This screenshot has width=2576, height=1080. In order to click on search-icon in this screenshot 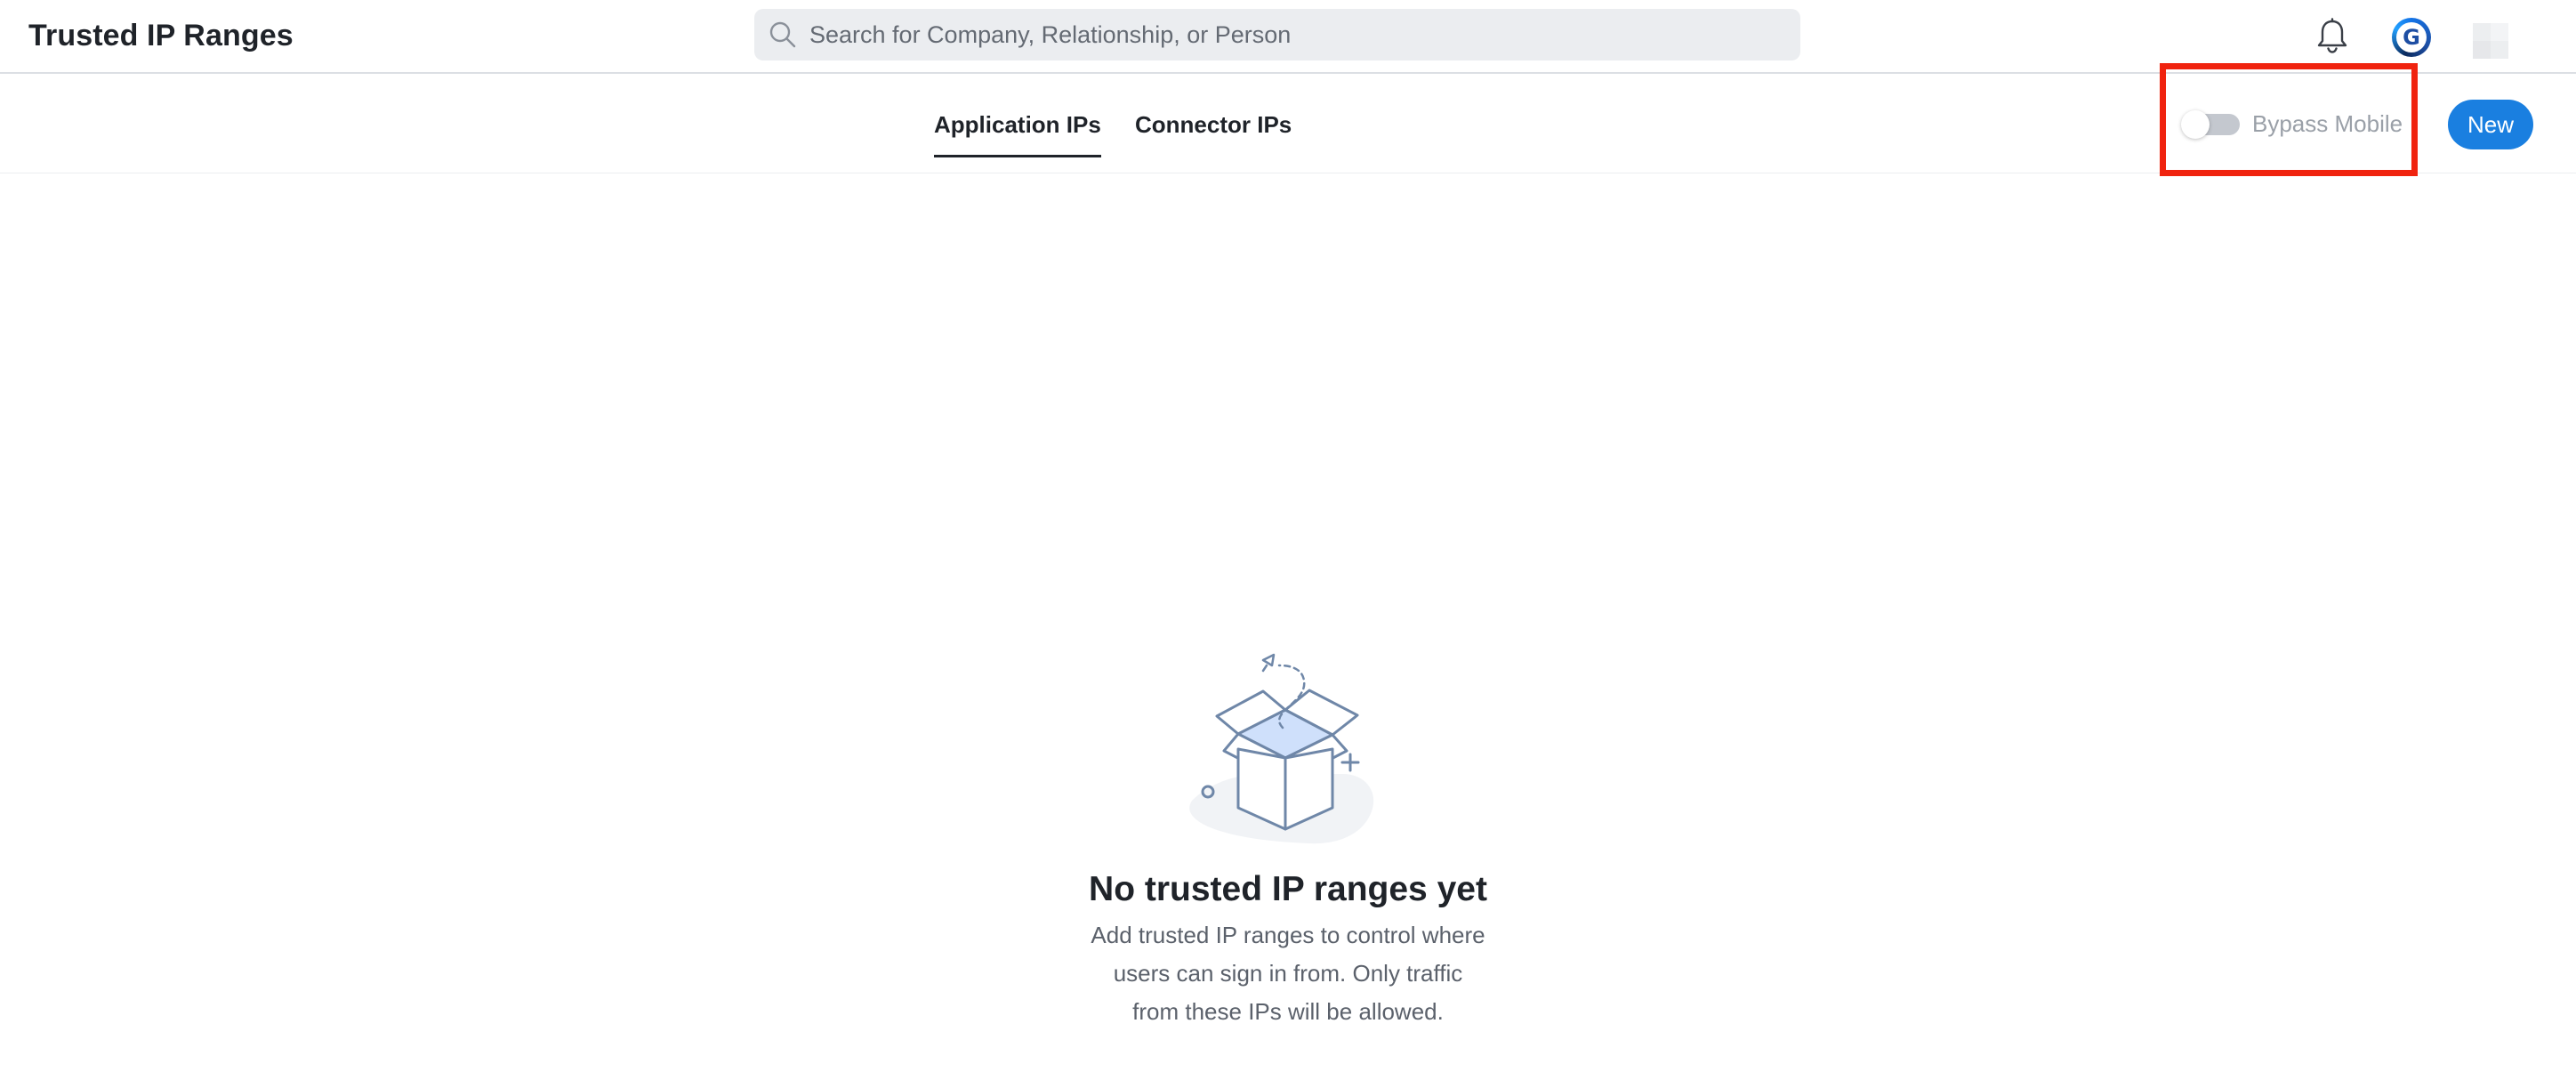, I will do `click(782, 34)`.